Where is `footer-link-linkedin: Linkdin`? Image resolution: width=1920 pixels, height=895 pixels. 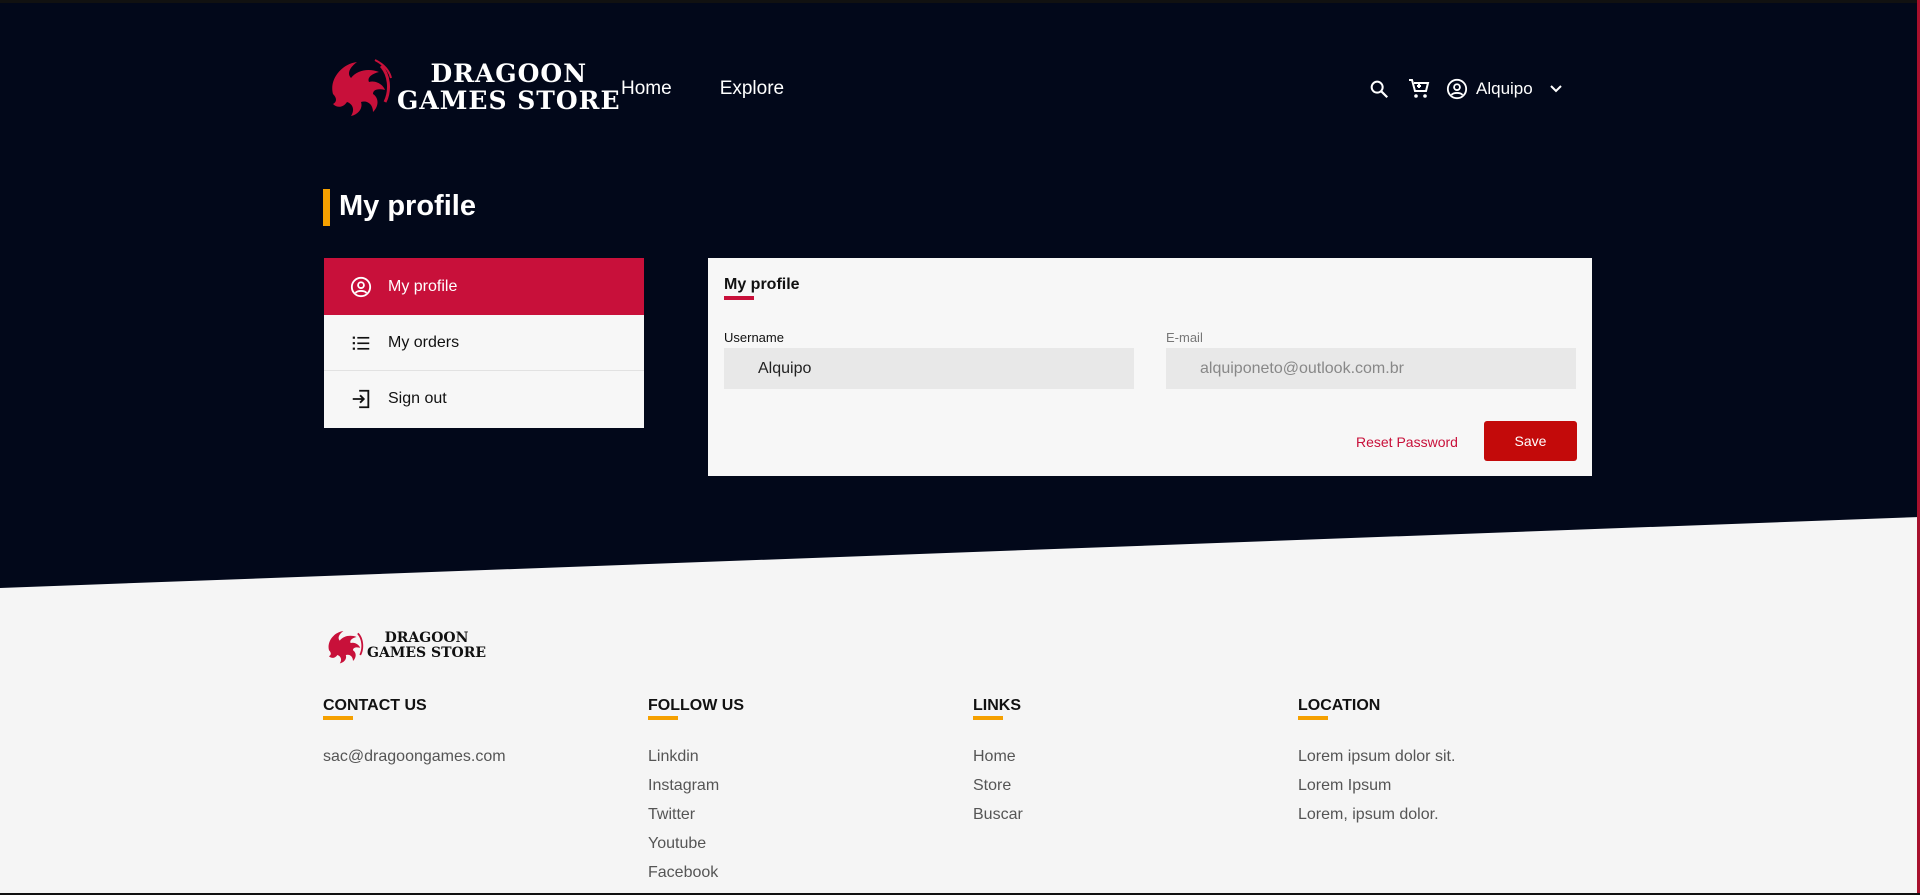
footer-link-linkedin: Linkdin is located at coordinates (696, 756).